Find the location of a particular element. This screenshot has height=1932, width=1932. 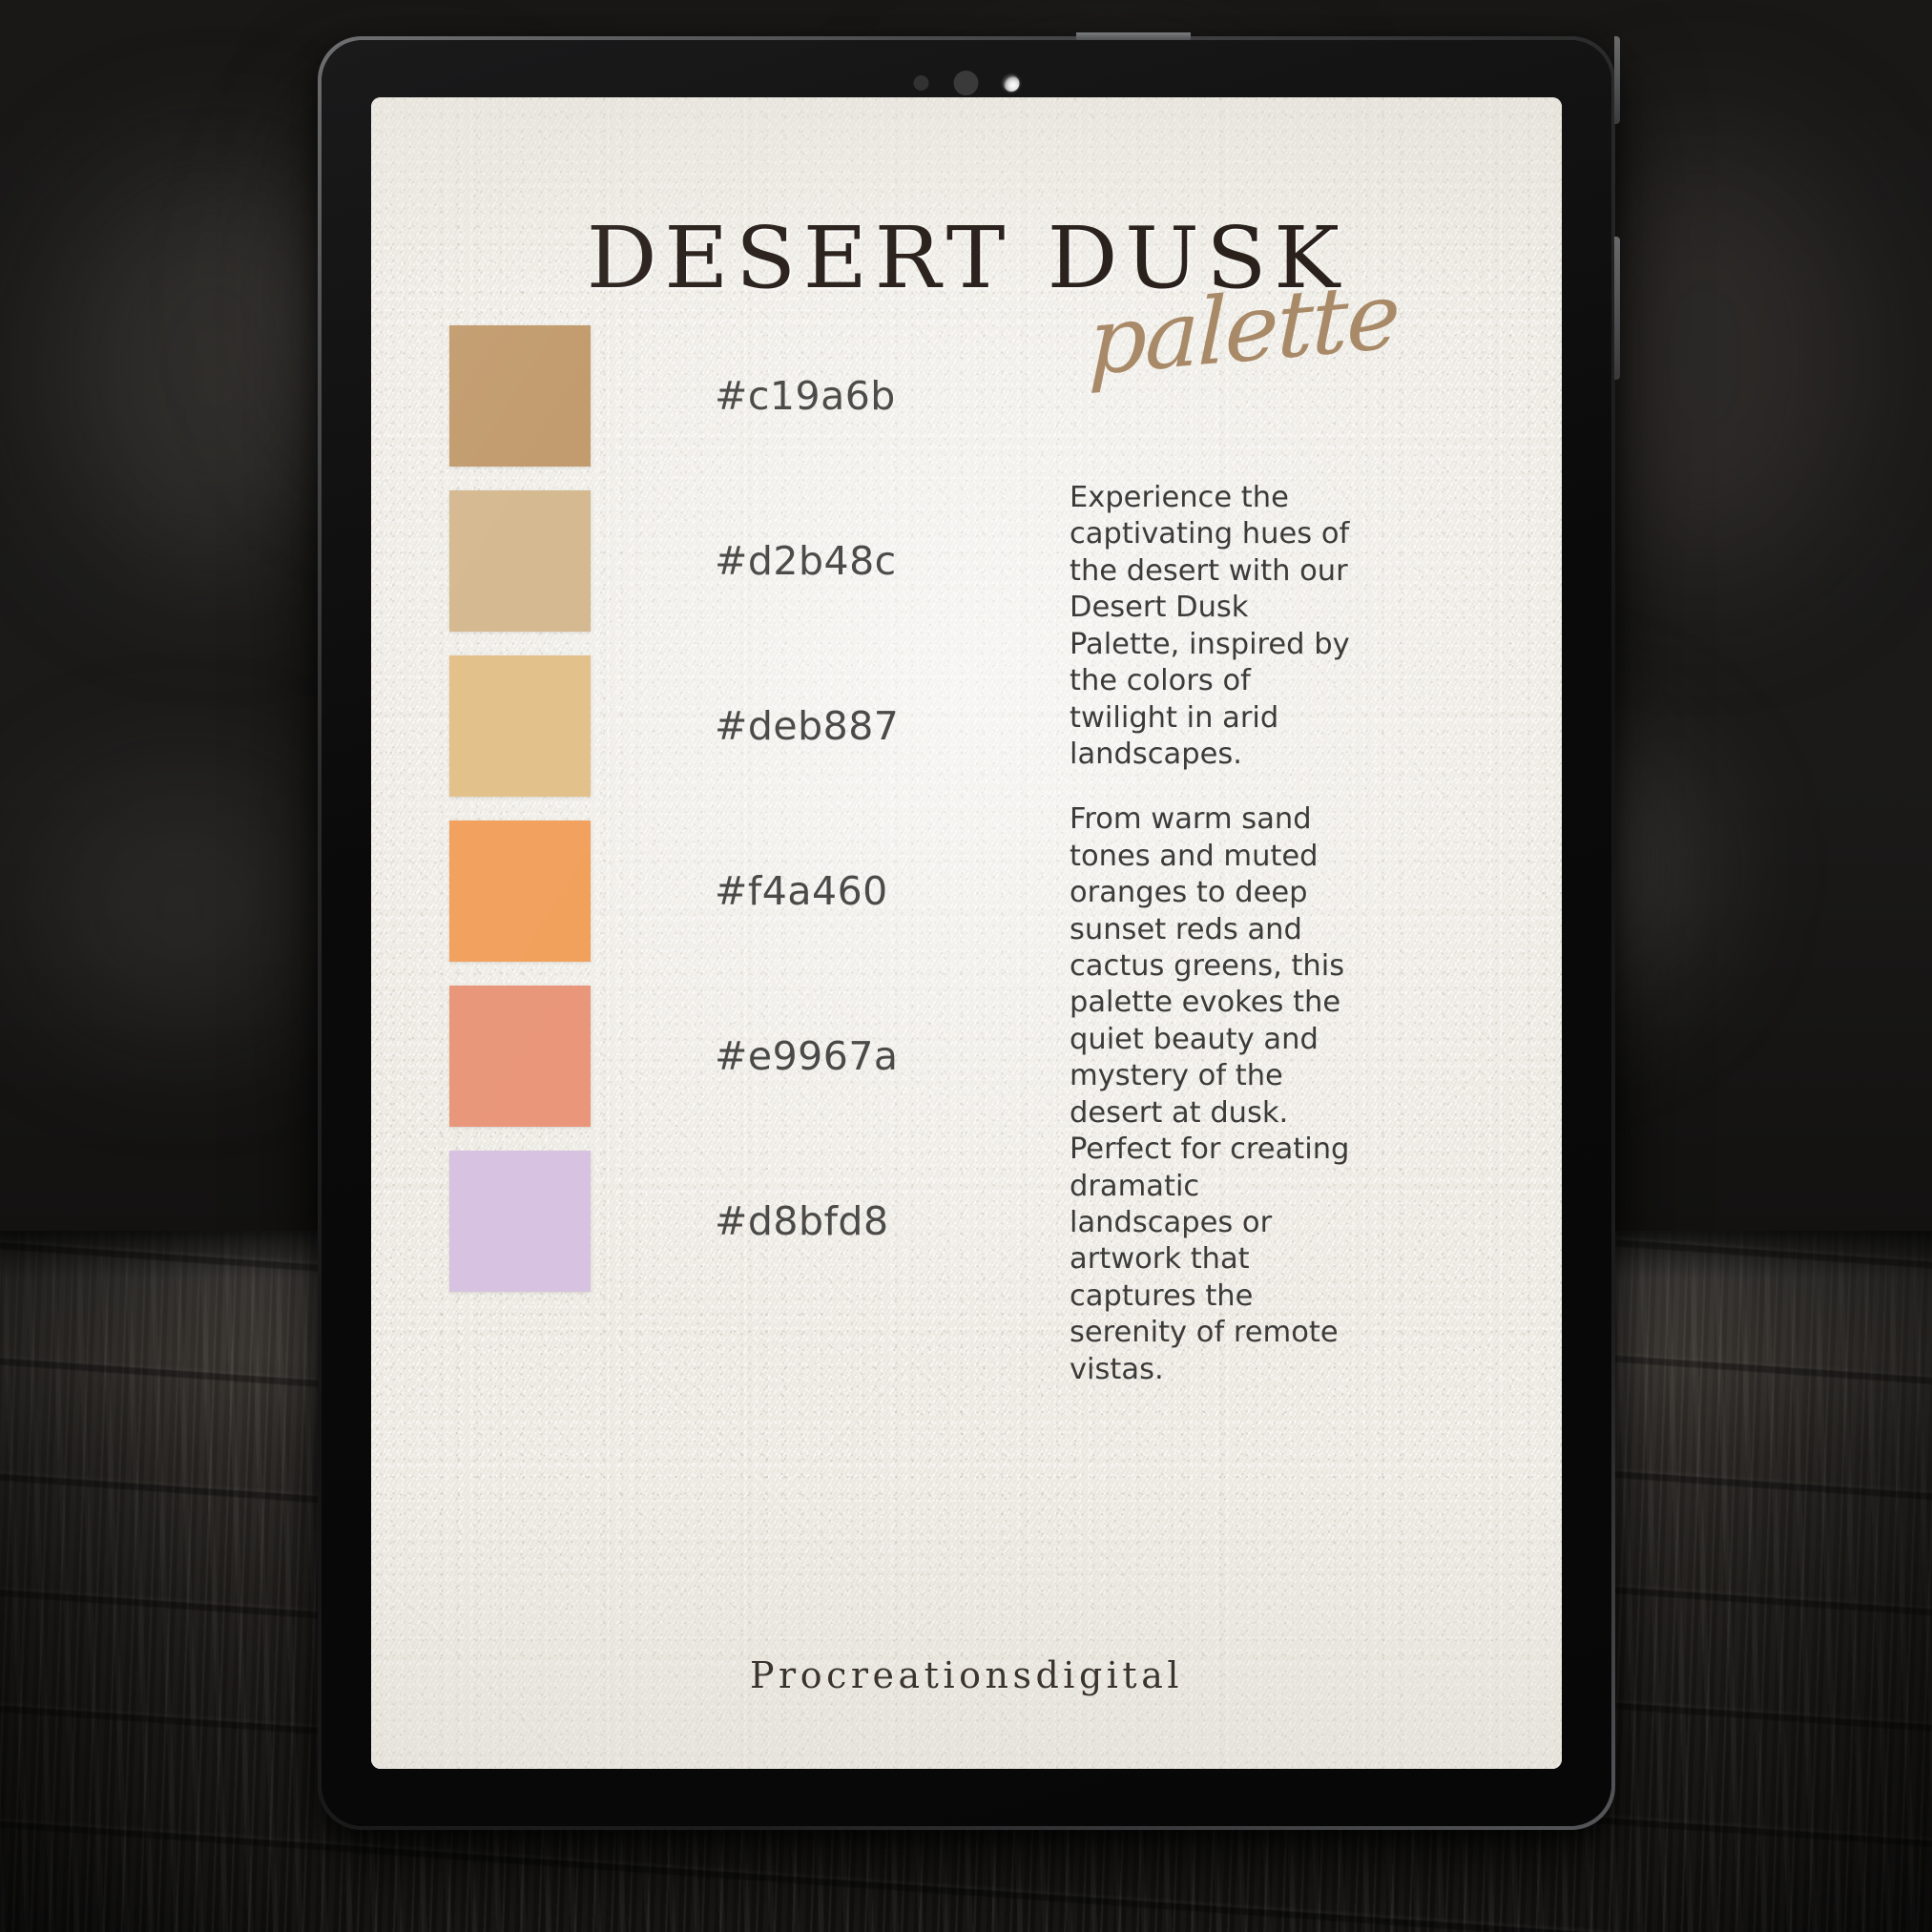

front-camera-lens-icon is located at coordinates (1011, 83).